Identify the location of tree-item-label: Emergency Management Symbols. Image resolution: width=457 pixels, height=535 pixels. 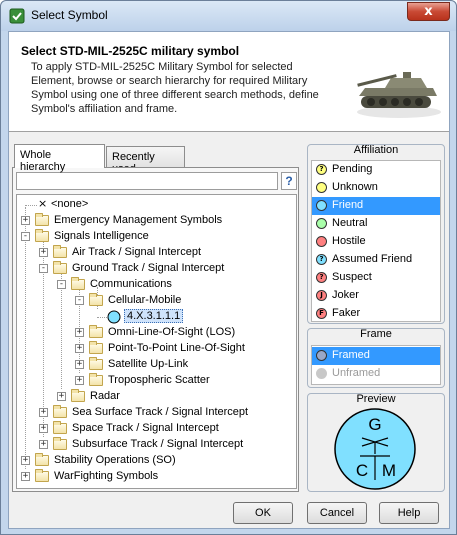
(138, 220).